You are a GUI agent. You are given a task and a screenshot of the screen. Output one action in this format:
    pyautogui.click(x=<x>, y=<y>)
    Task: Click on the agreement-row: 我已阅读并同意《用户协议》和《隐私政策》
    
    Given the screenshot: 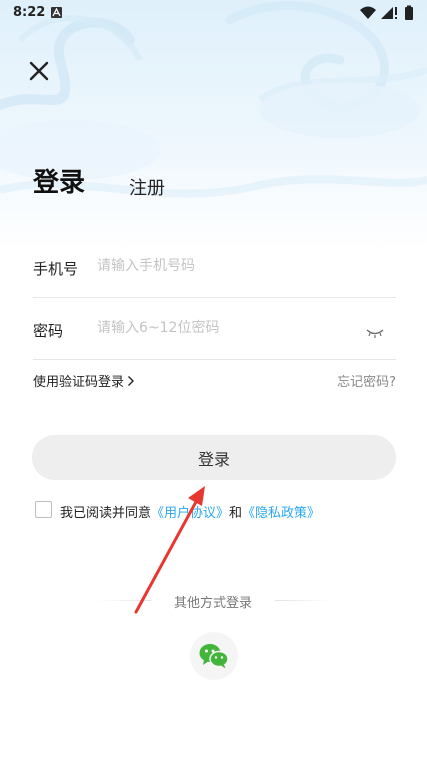 What is the action you would take?
    pyautogui.click(x=225, y=510)
    